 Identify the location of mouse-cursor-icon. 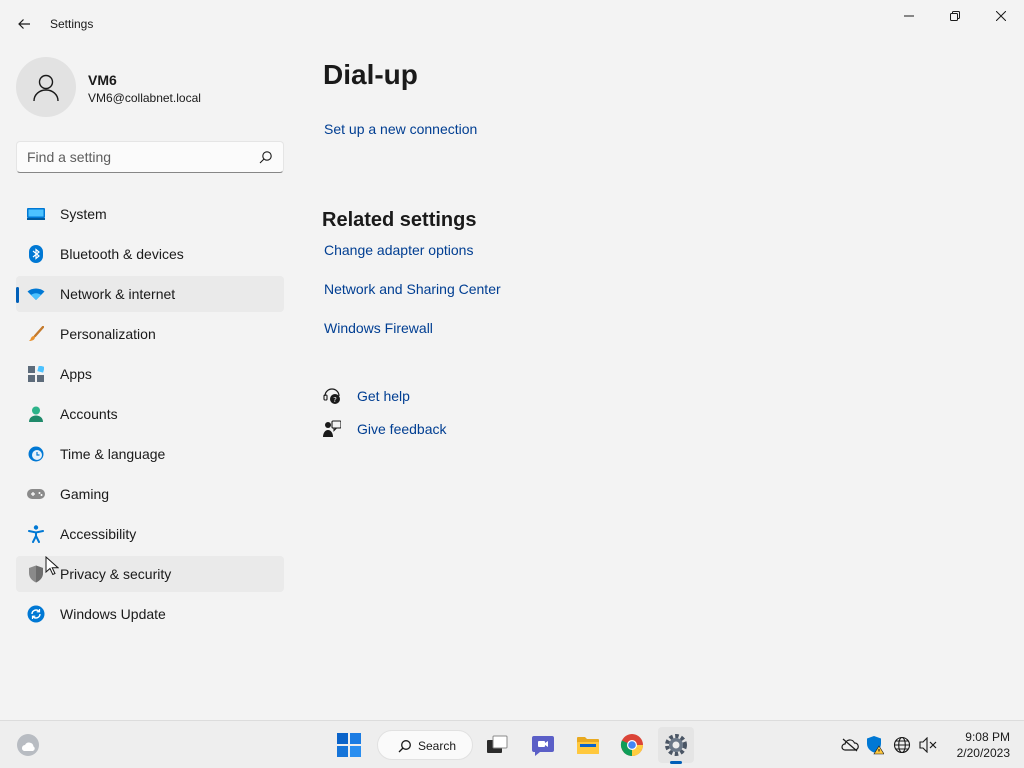
(52, 566).